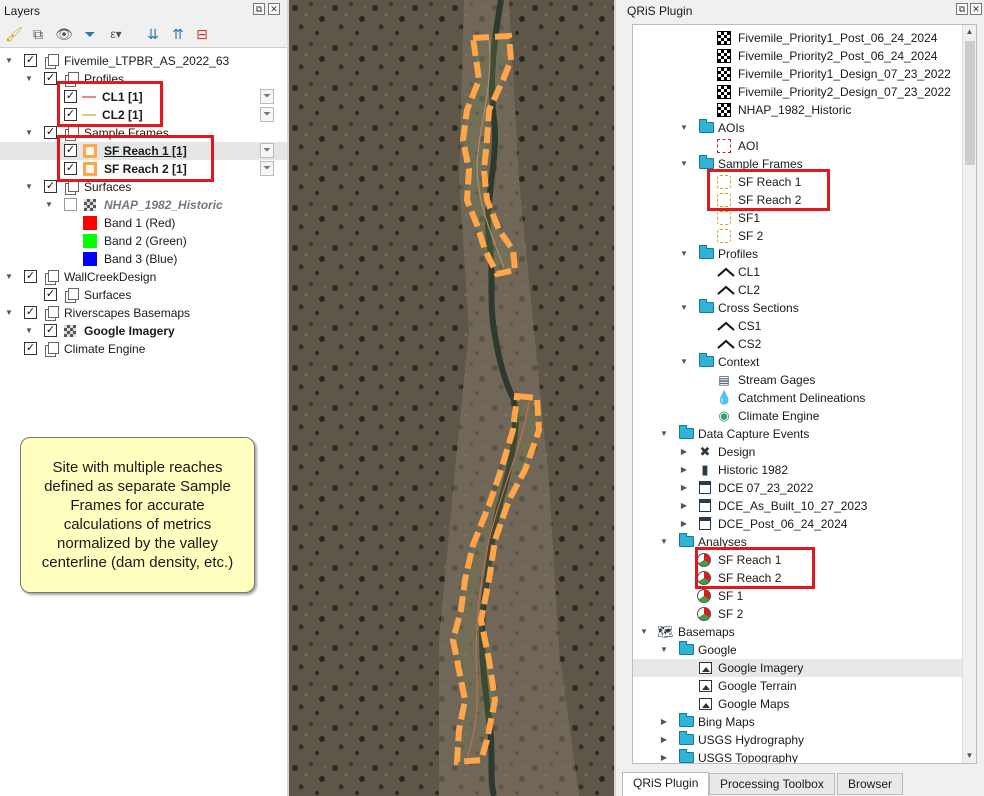  What do you see at coordinates (969, 394) in the screenshot?
I see `vertical-scrollbar: ▲ ▼` at bounding box center [969, 394].